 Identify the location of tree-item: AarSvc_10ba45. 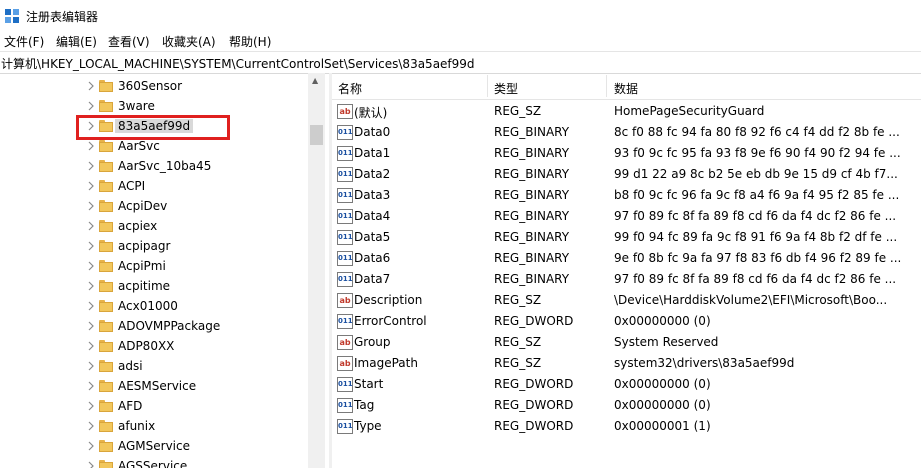
(154, 166).